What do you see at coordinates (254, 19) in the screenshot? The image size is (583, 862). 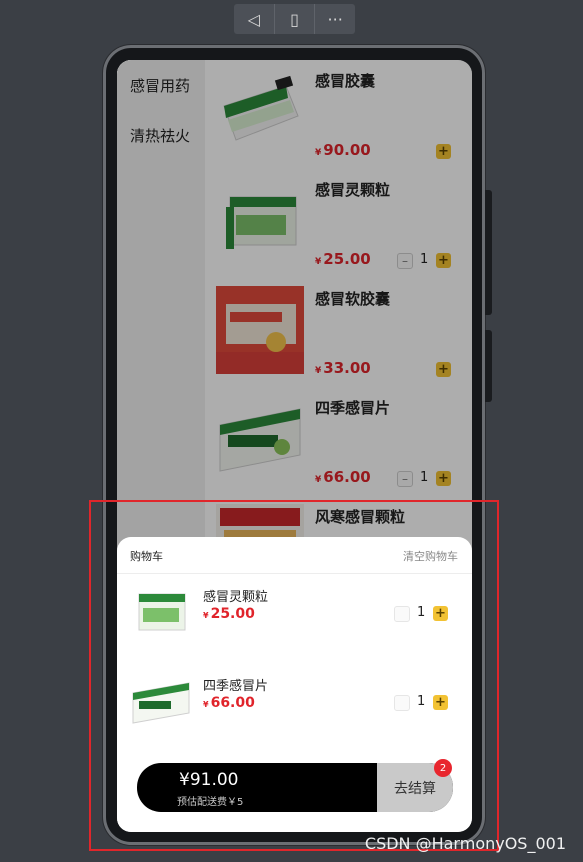 I see `back-icon: ◁` at bounding box center [254, 19].